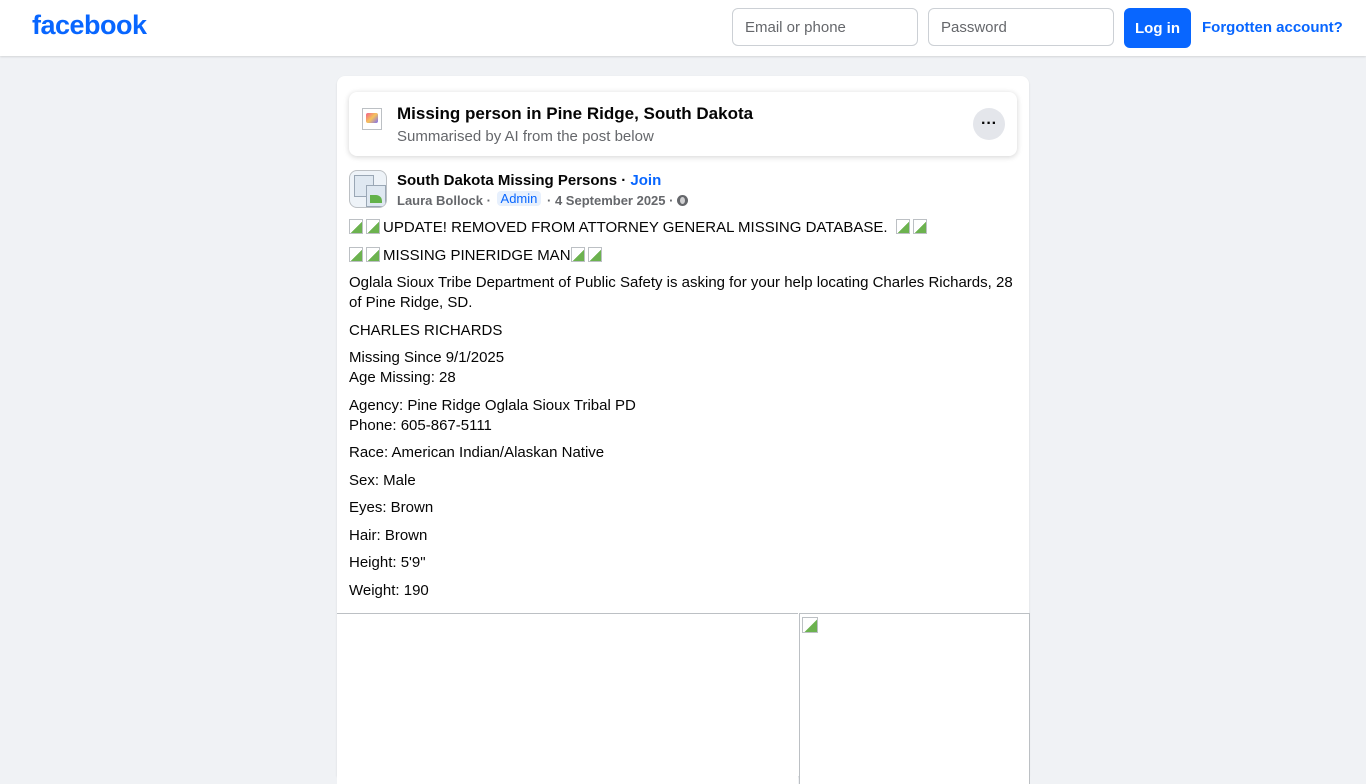 This screenshot has height=784, width=1366. I want to click on group-name-line: South Dakota Missing Persons · Join, so click(529, 180).